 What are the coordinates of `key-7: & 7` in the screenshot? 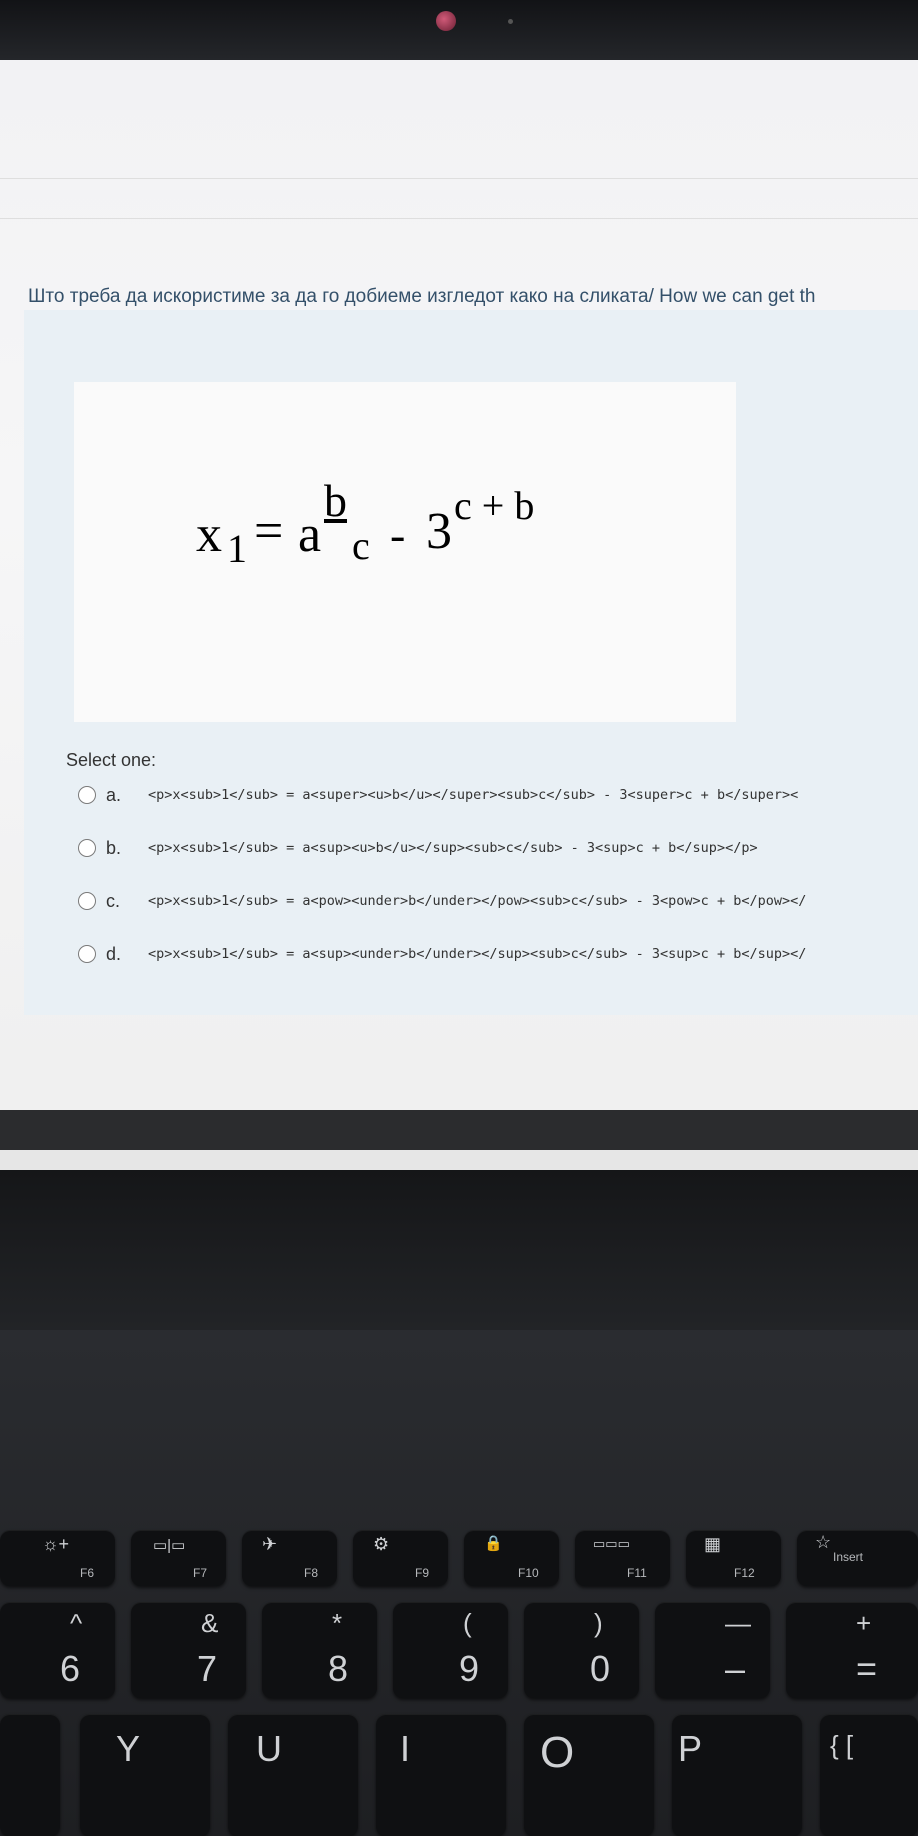 It's located at (188, 1650).